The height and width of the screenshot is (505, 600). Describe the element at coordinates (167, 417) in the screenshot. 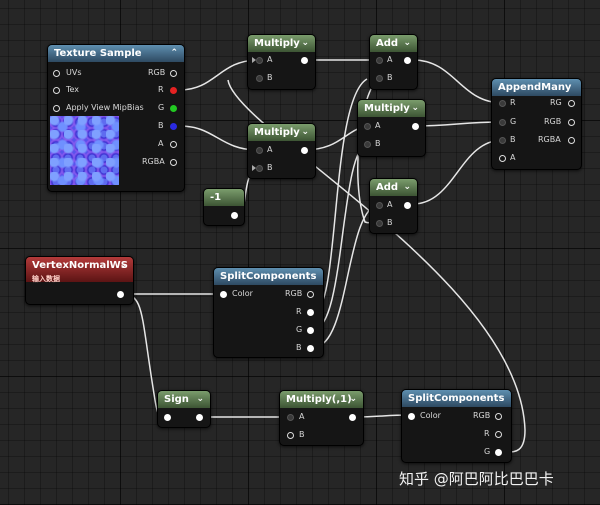

I see `input-pin` at that location.